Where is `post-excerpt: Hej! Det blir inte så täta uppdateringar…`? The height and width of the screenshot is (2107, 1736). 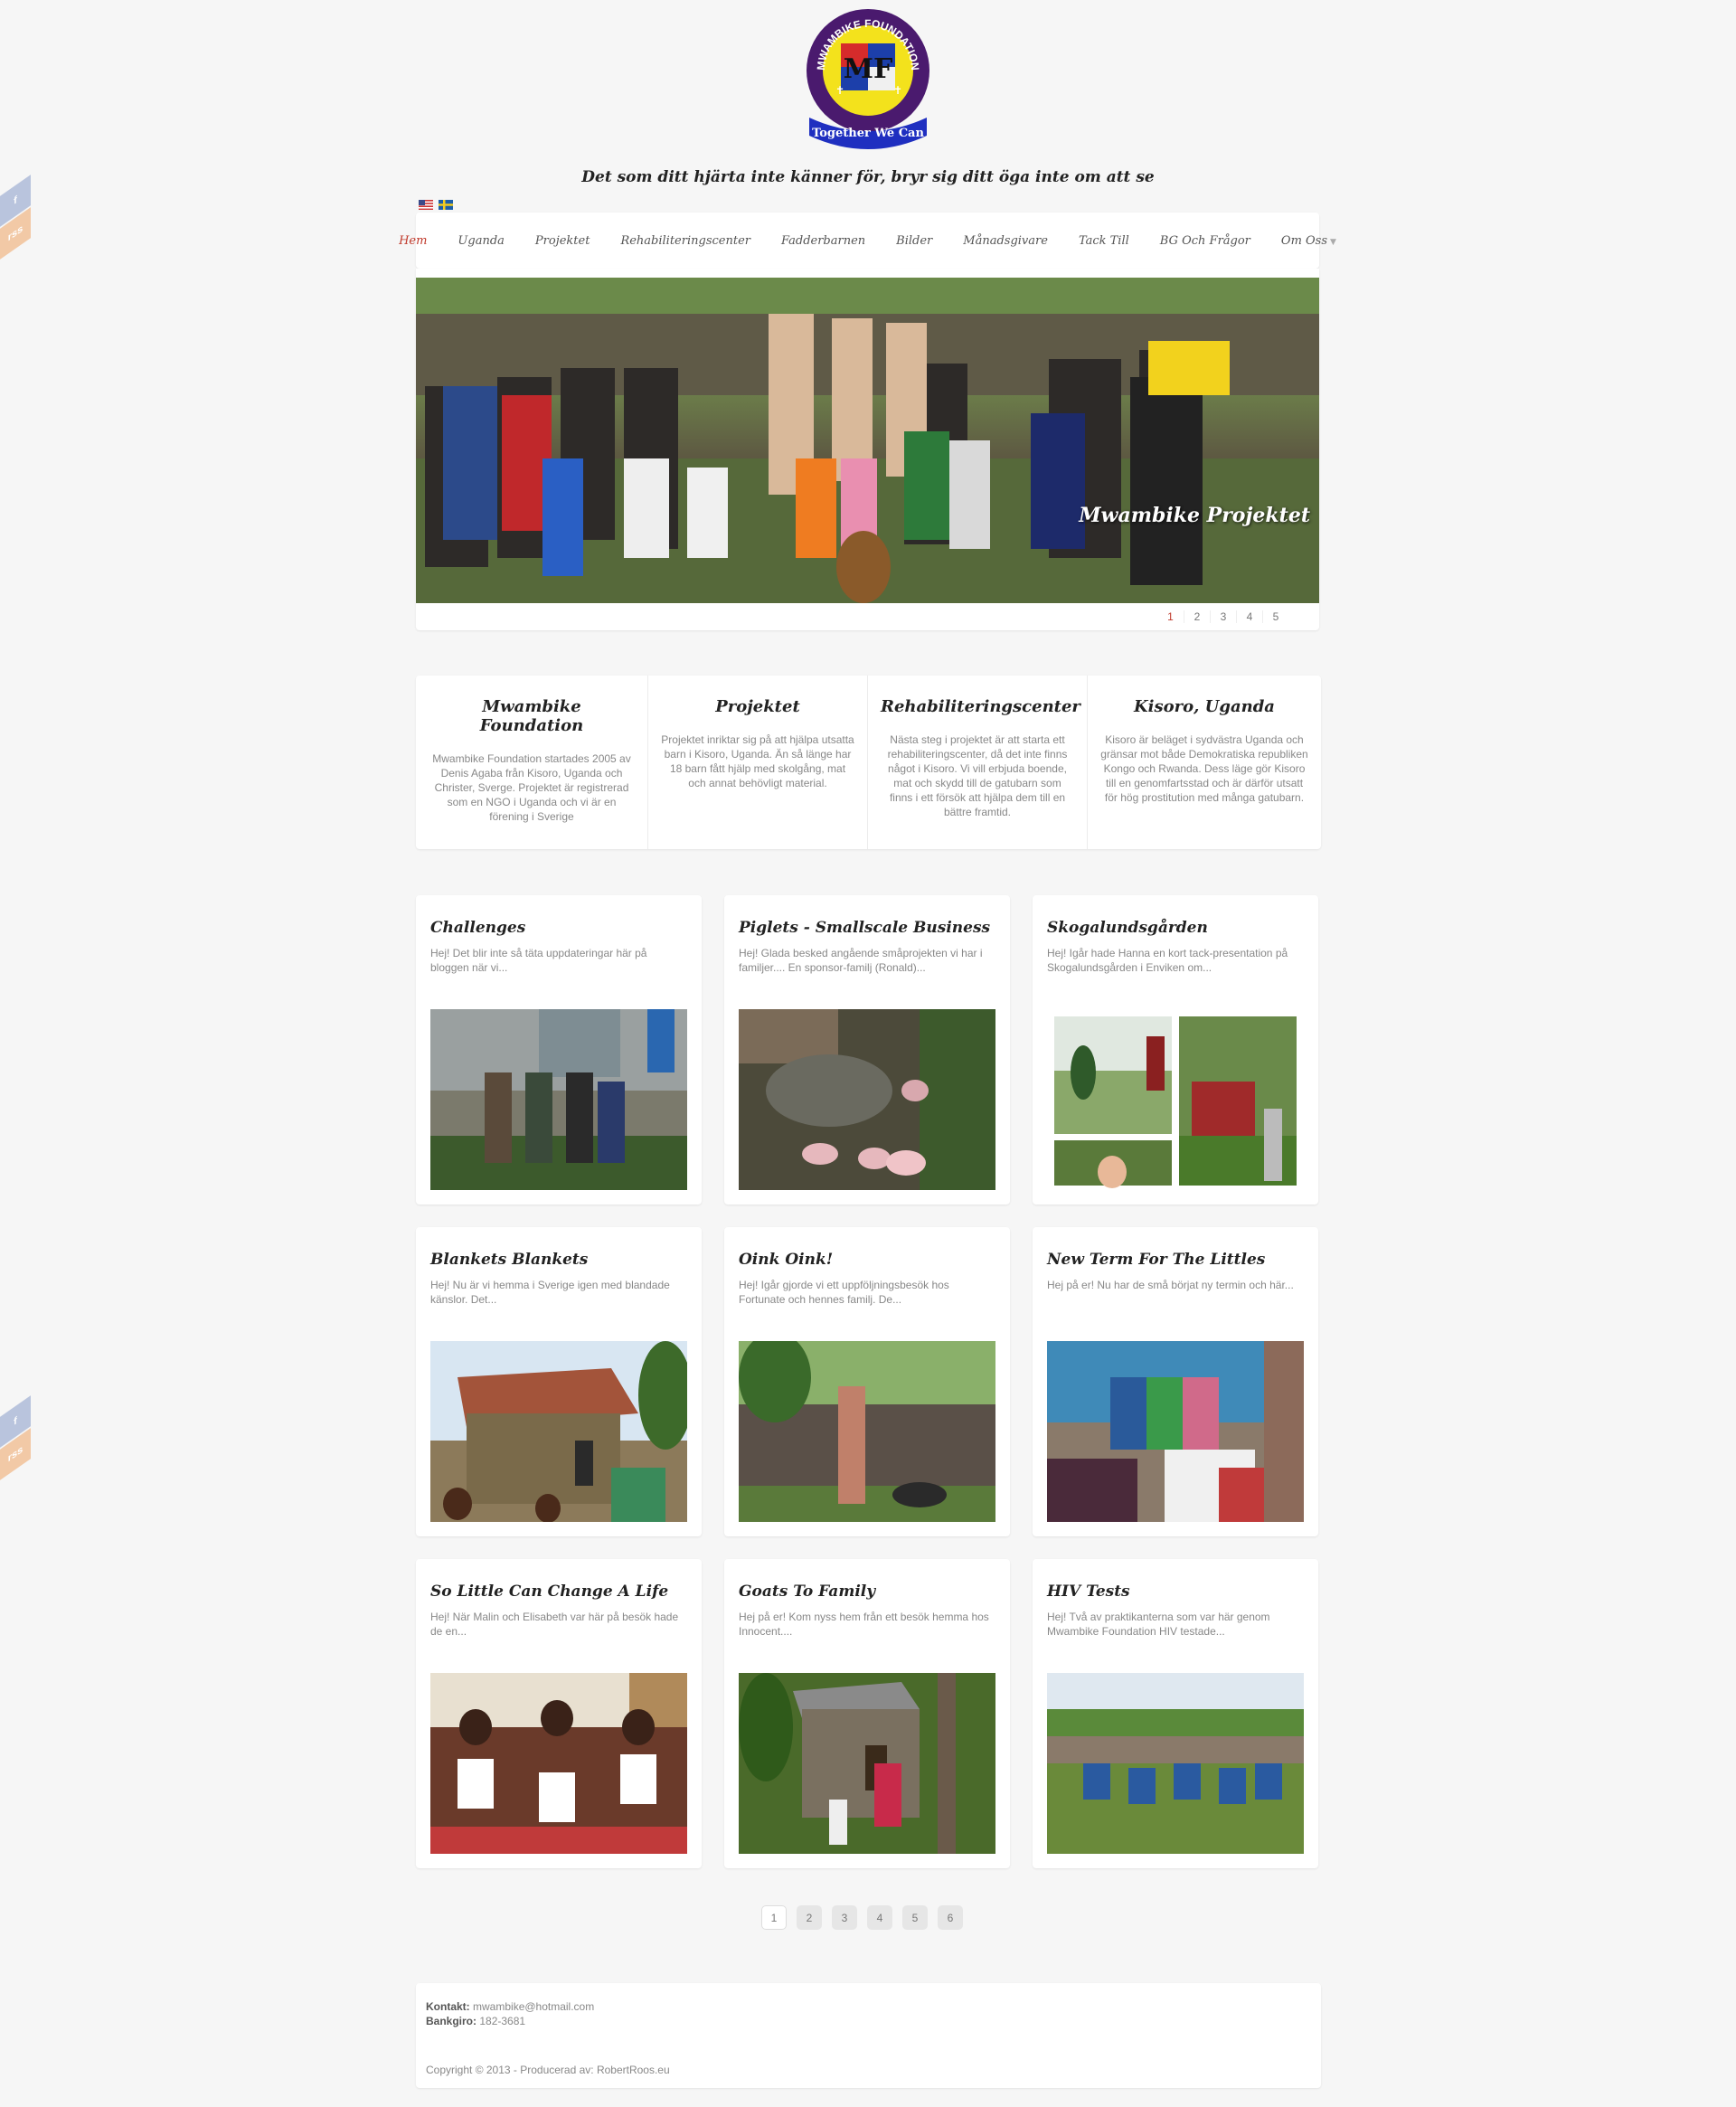 post-excerpt: Hej! Det blir inte så täta uppdateringar… is located at coordinates (538, 960).